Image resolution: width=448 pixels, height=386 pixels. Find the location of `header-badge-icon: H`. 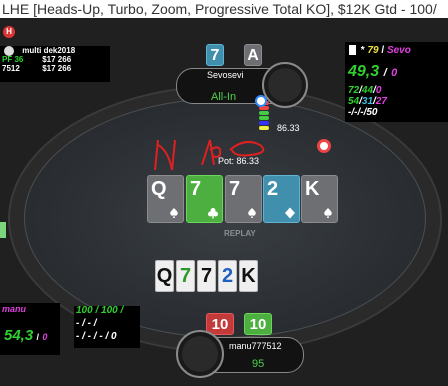

header-badge-icon: H is located at coordinates (9, 32).